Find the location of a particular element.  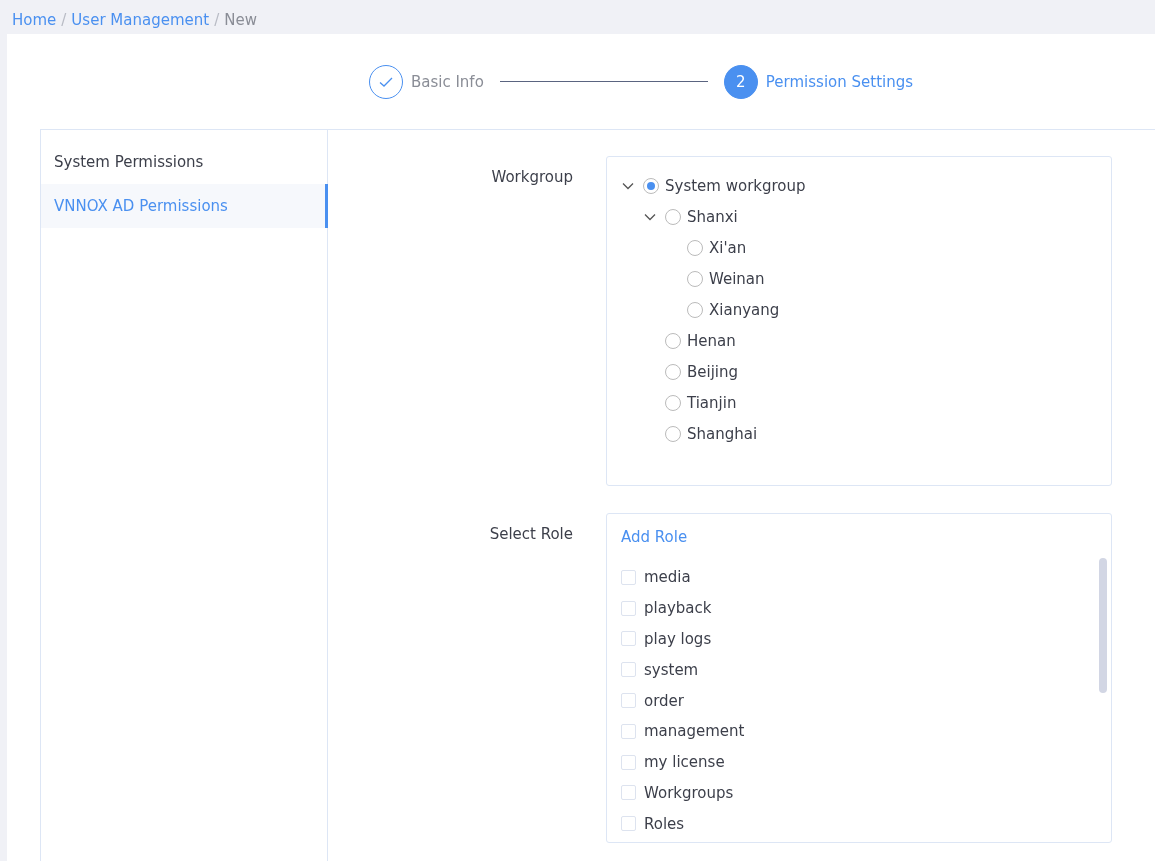

field-label: Select Role is located at coordinates (531, 533).